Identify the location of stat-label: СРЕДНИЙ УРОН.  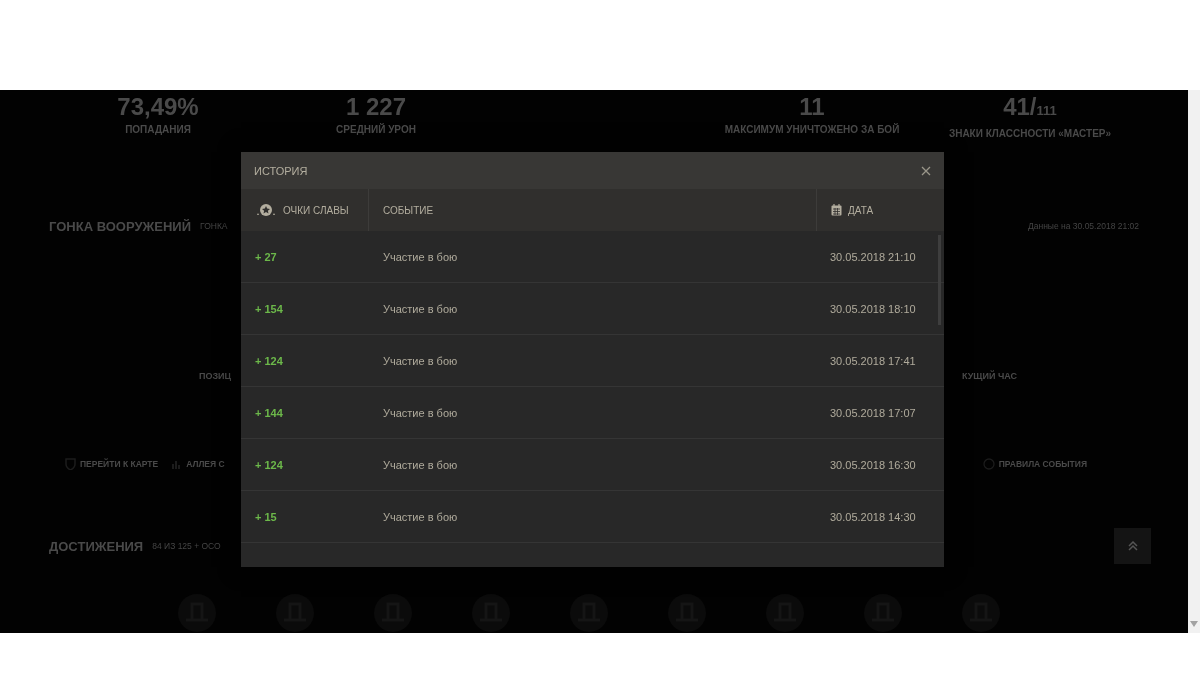
(376, 129).